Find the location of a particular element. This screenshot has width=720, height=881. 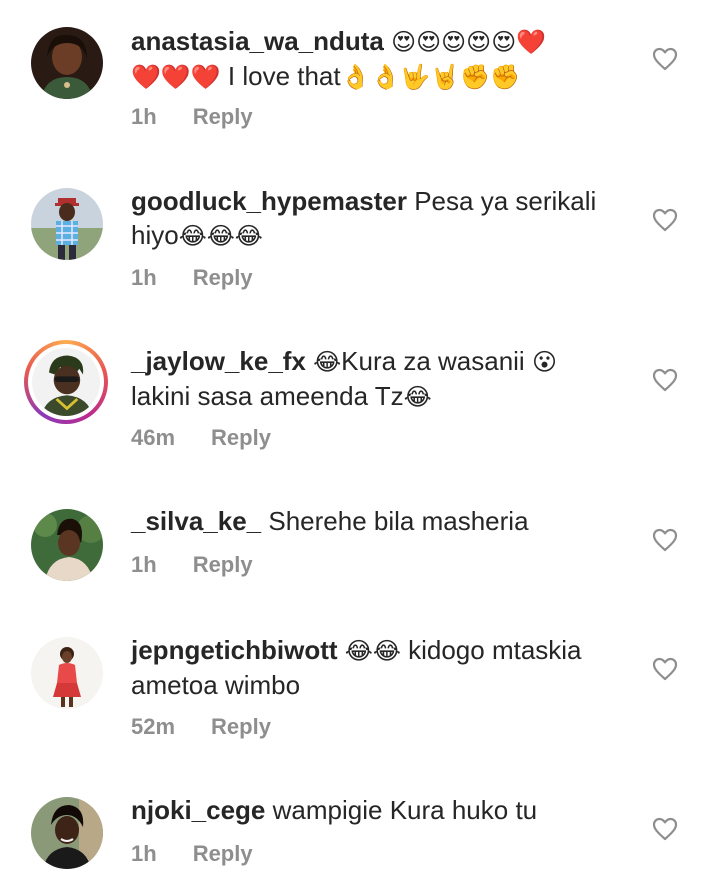

avatar-inner is located at coordinates (66, 382).